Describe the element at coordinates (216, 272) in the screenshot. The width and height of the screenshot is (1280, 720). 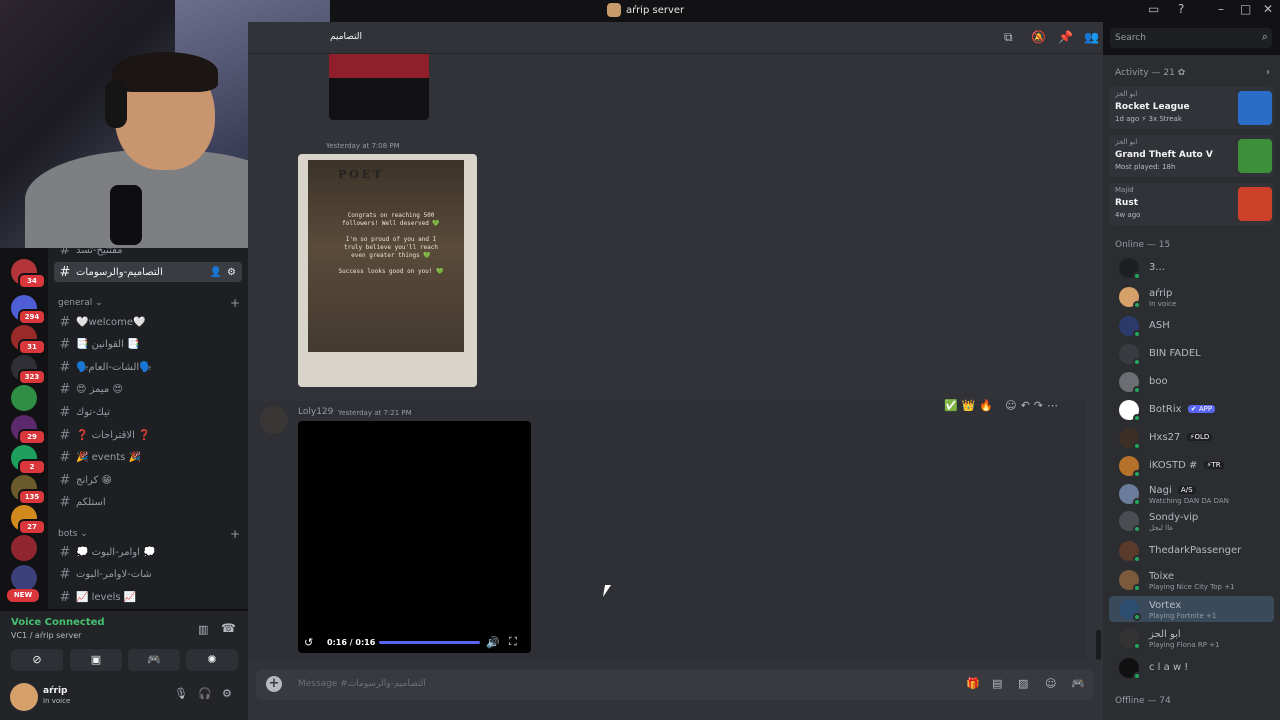
I see `invite-icon: 👤` at that location.